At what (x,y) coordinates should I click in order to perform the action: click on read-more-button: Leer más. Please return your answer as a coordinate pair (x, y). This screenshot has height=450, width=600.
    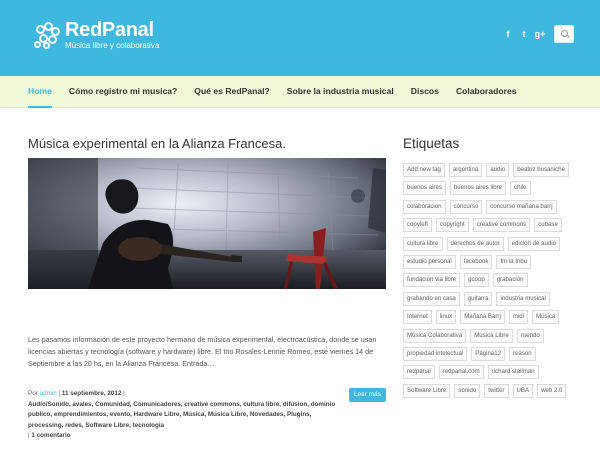
    Looking at the image, I should click on (367, 395).